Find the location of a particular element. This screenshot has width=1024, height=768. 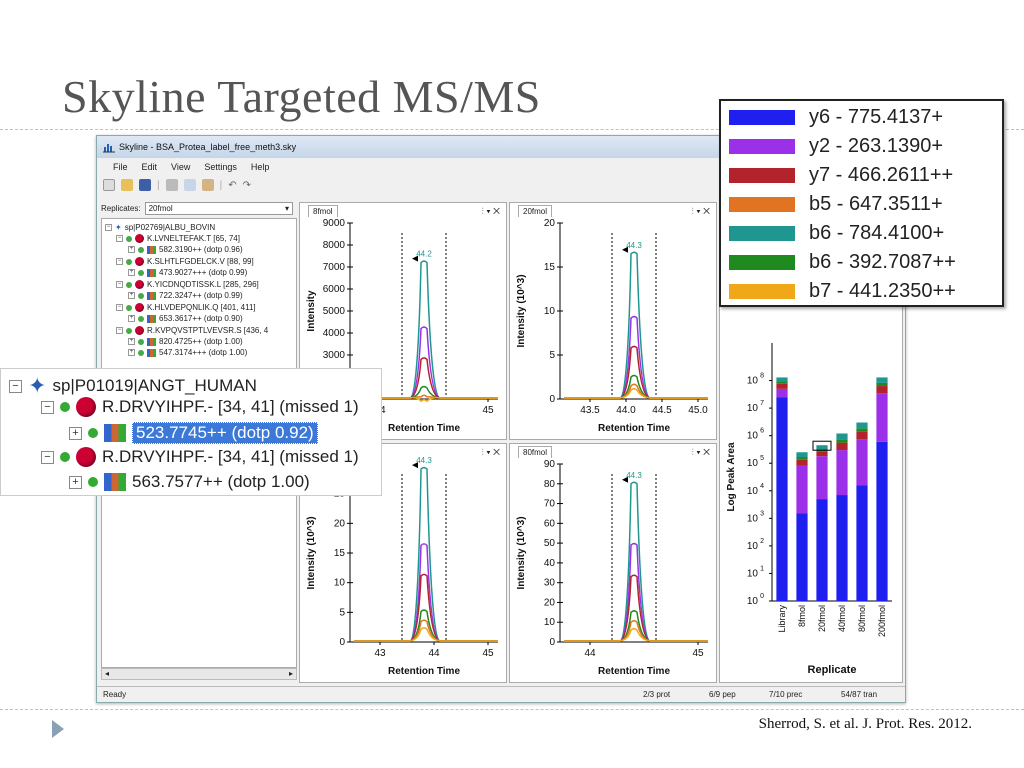

x-tick-label: 44.5 is located at coordinates (662, 410).